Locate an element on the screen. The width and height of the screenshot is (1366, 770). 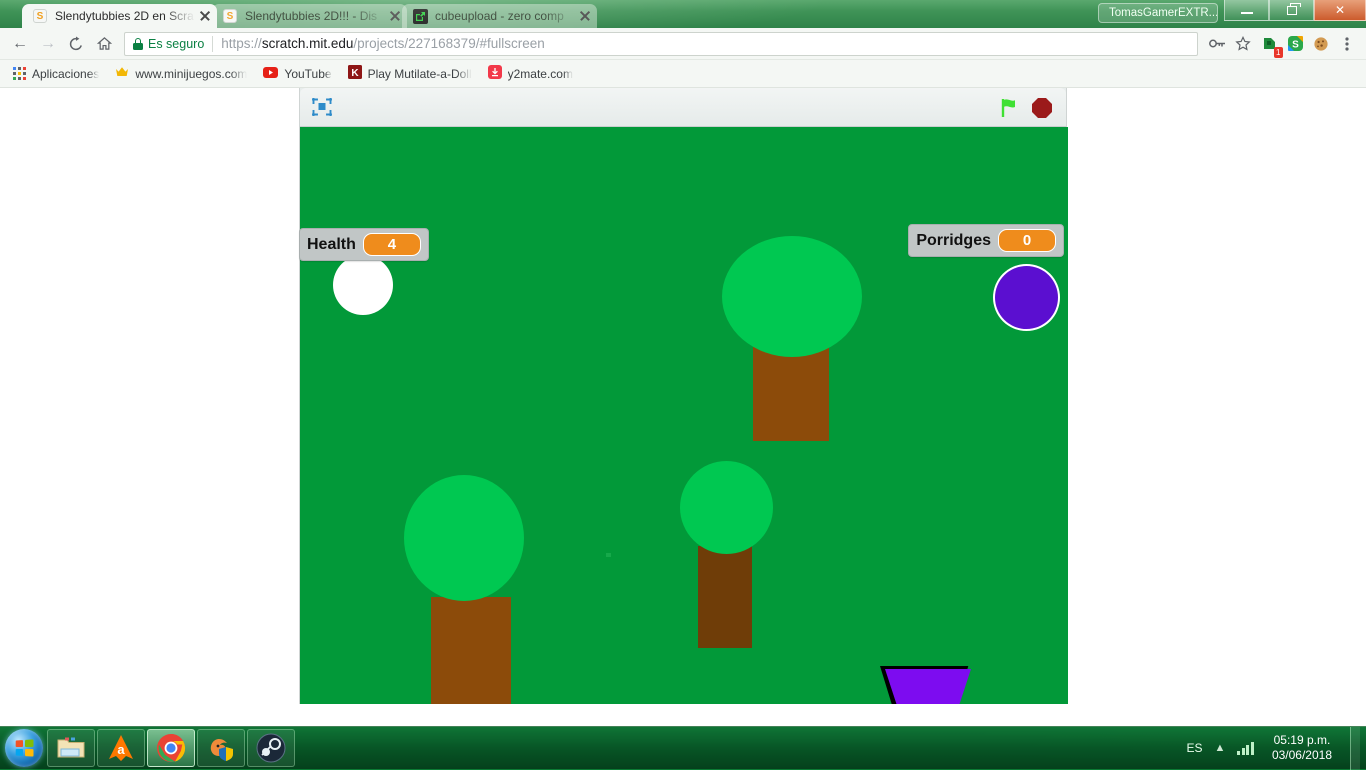
tree-sprite-left is located at coordinates (464, 589).